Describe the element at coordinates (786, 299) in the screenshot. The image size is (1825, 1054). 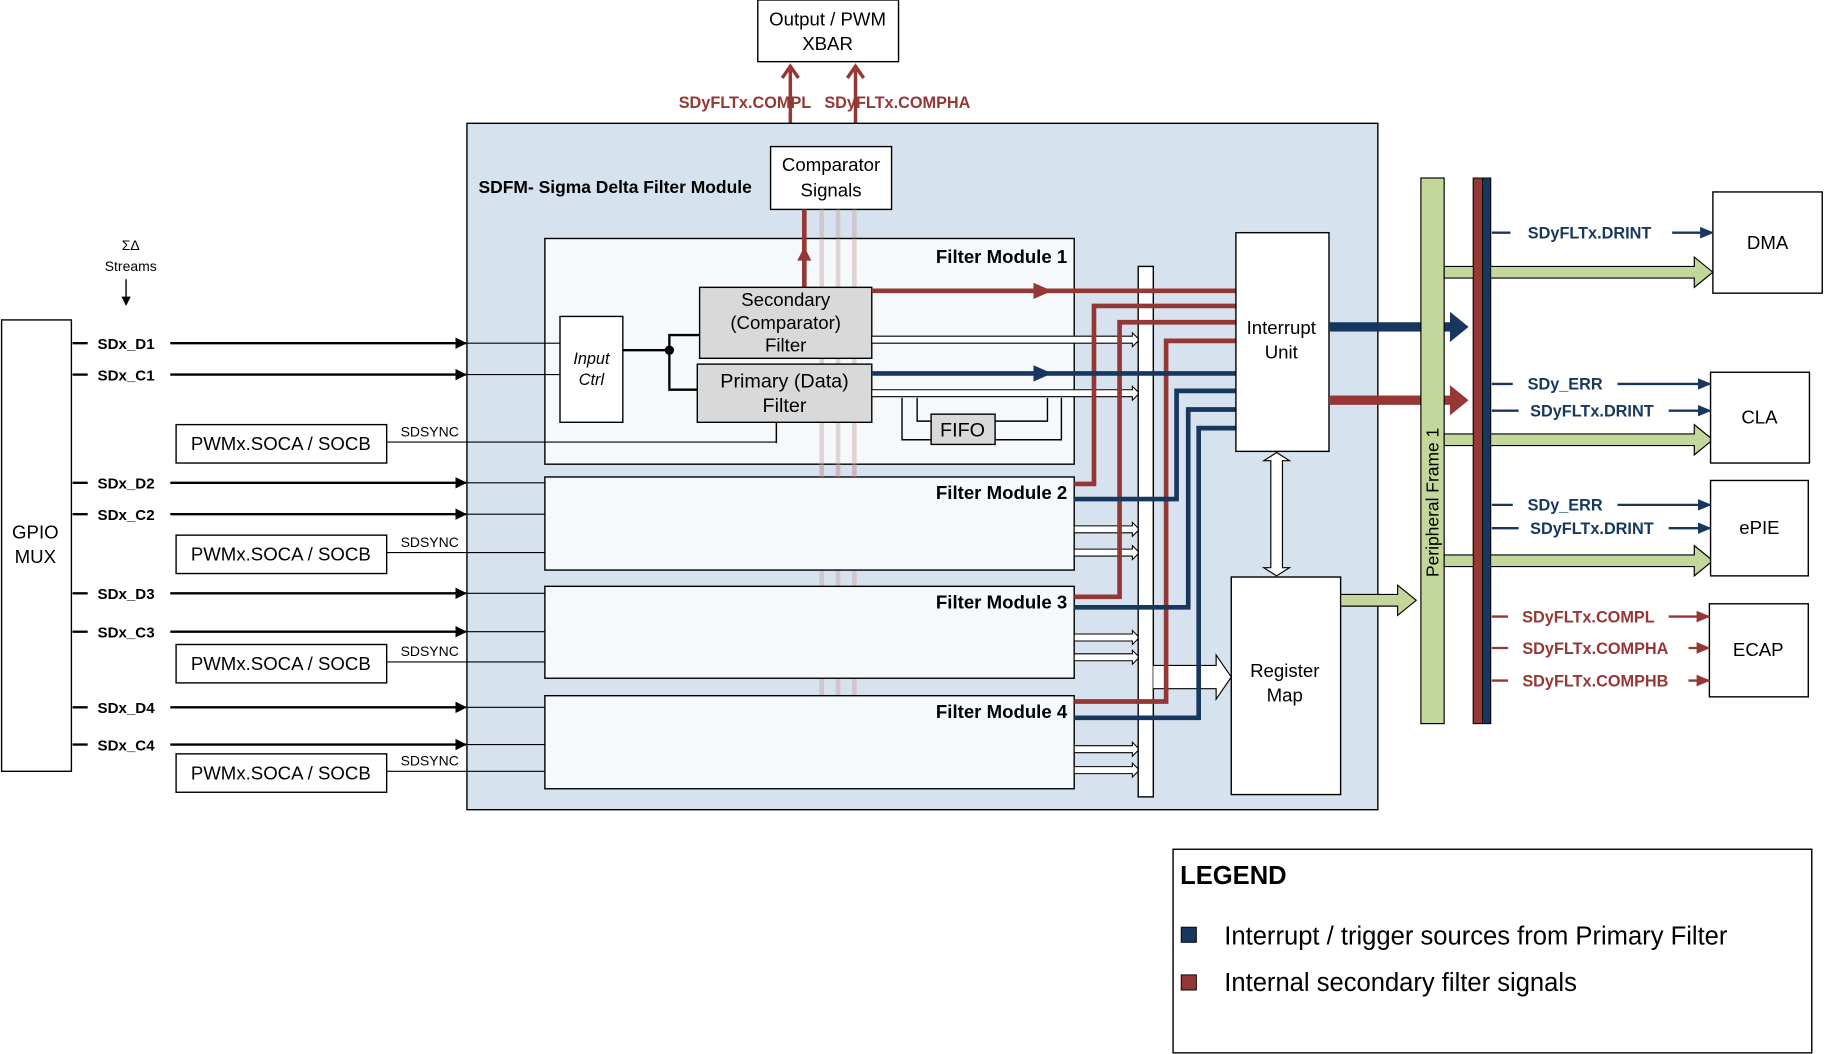
I see `secondary-filter-label-line1: Secondary` at that location.